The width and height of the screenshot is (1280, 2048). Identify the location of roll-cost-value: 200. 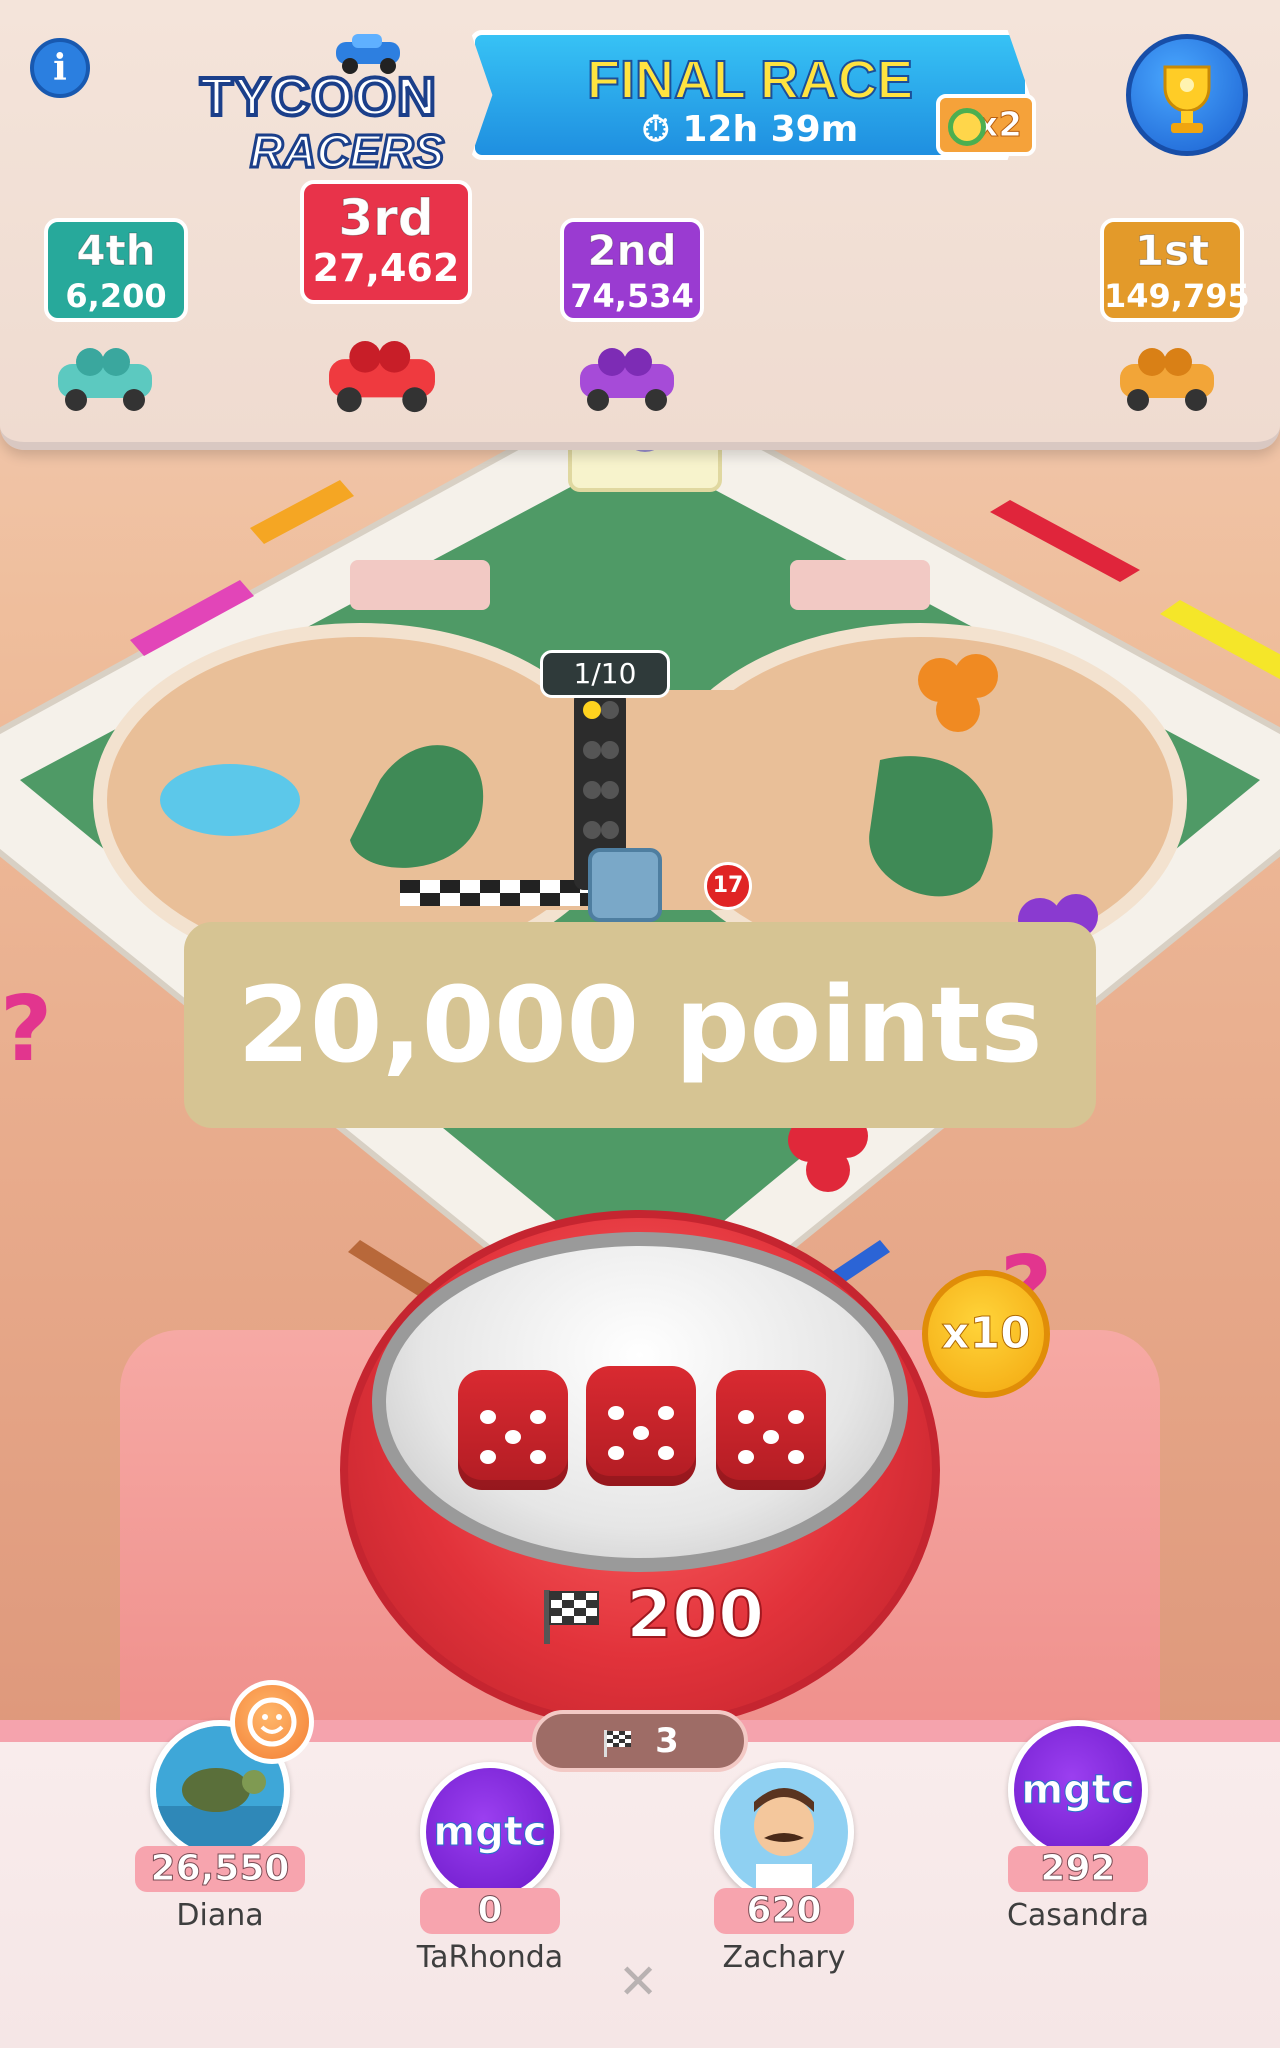
(695, 1614).